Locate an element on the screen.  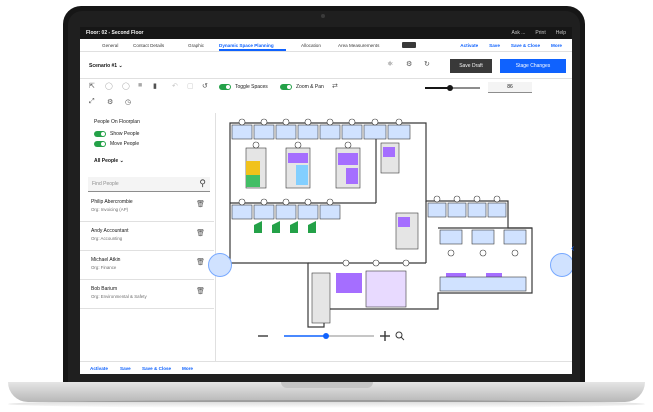
zoom-value-input: 86 is located at coordinates (510, 87).